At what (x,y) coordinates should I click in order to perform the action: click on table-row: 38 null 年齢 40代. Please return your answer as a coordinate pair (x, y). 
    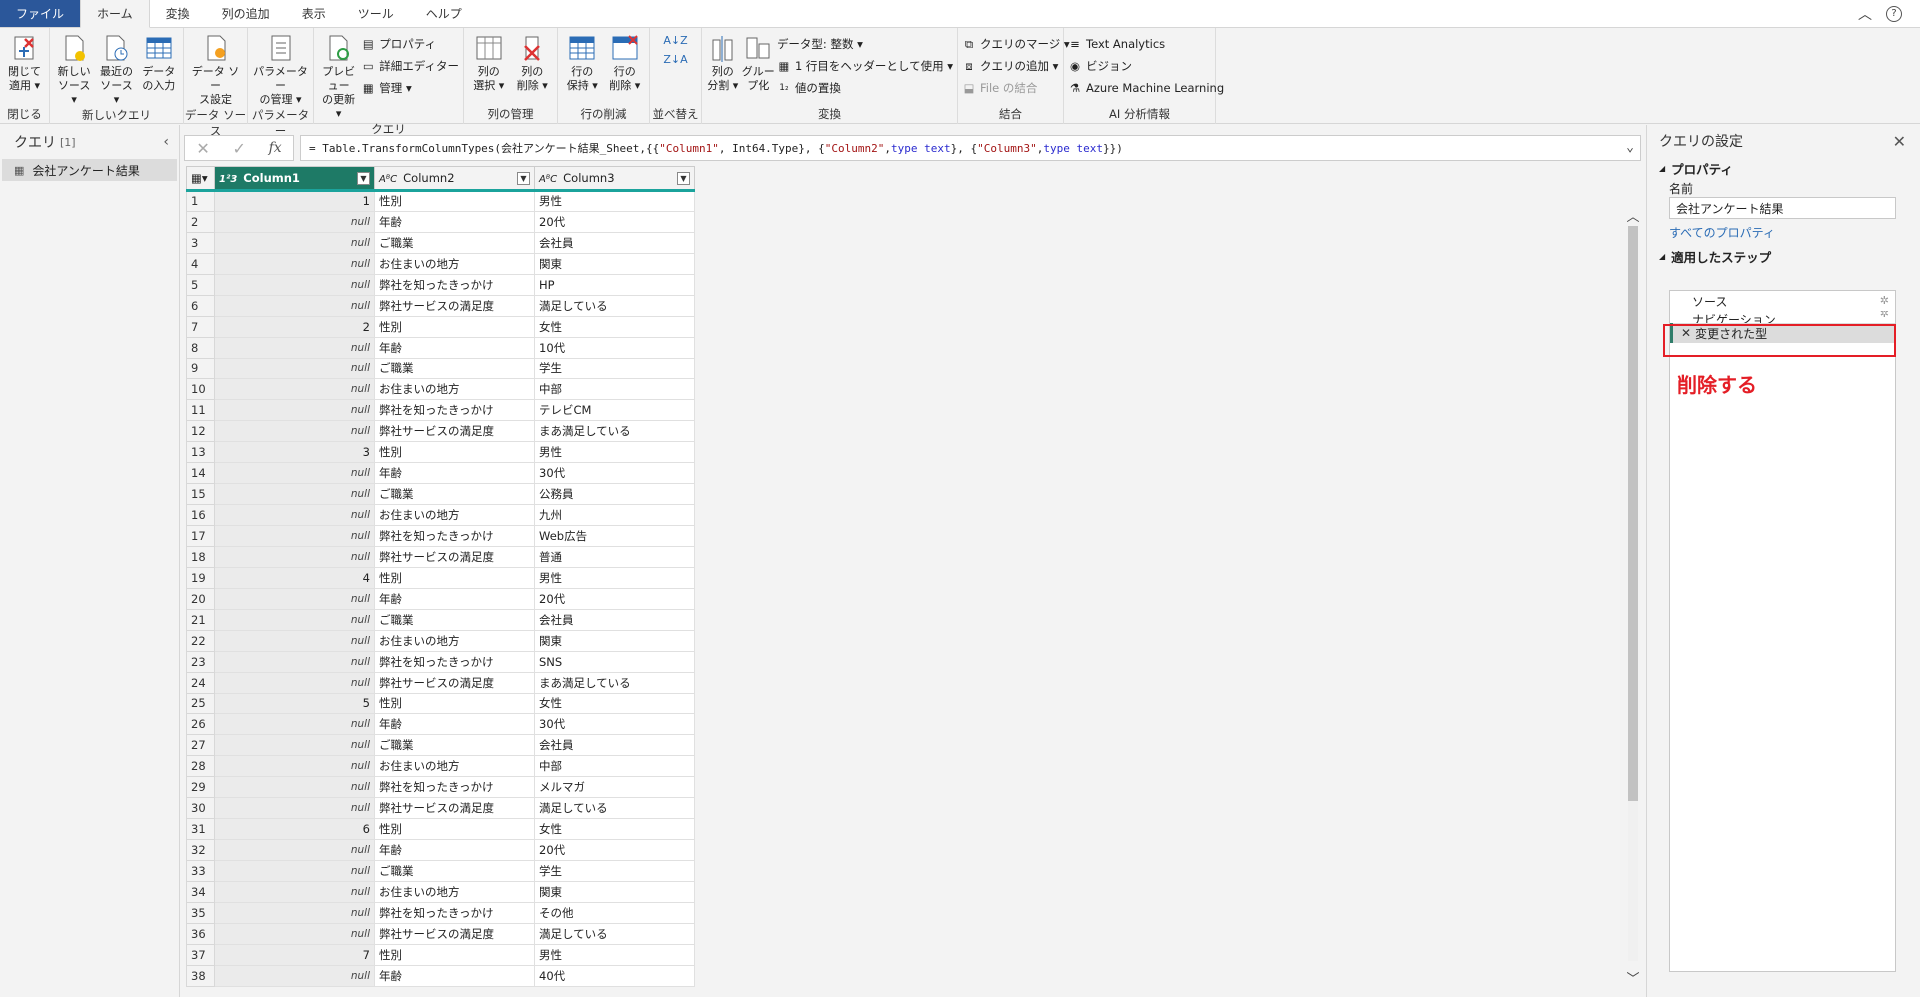
    Looking at the image, I should click on (440, 975).